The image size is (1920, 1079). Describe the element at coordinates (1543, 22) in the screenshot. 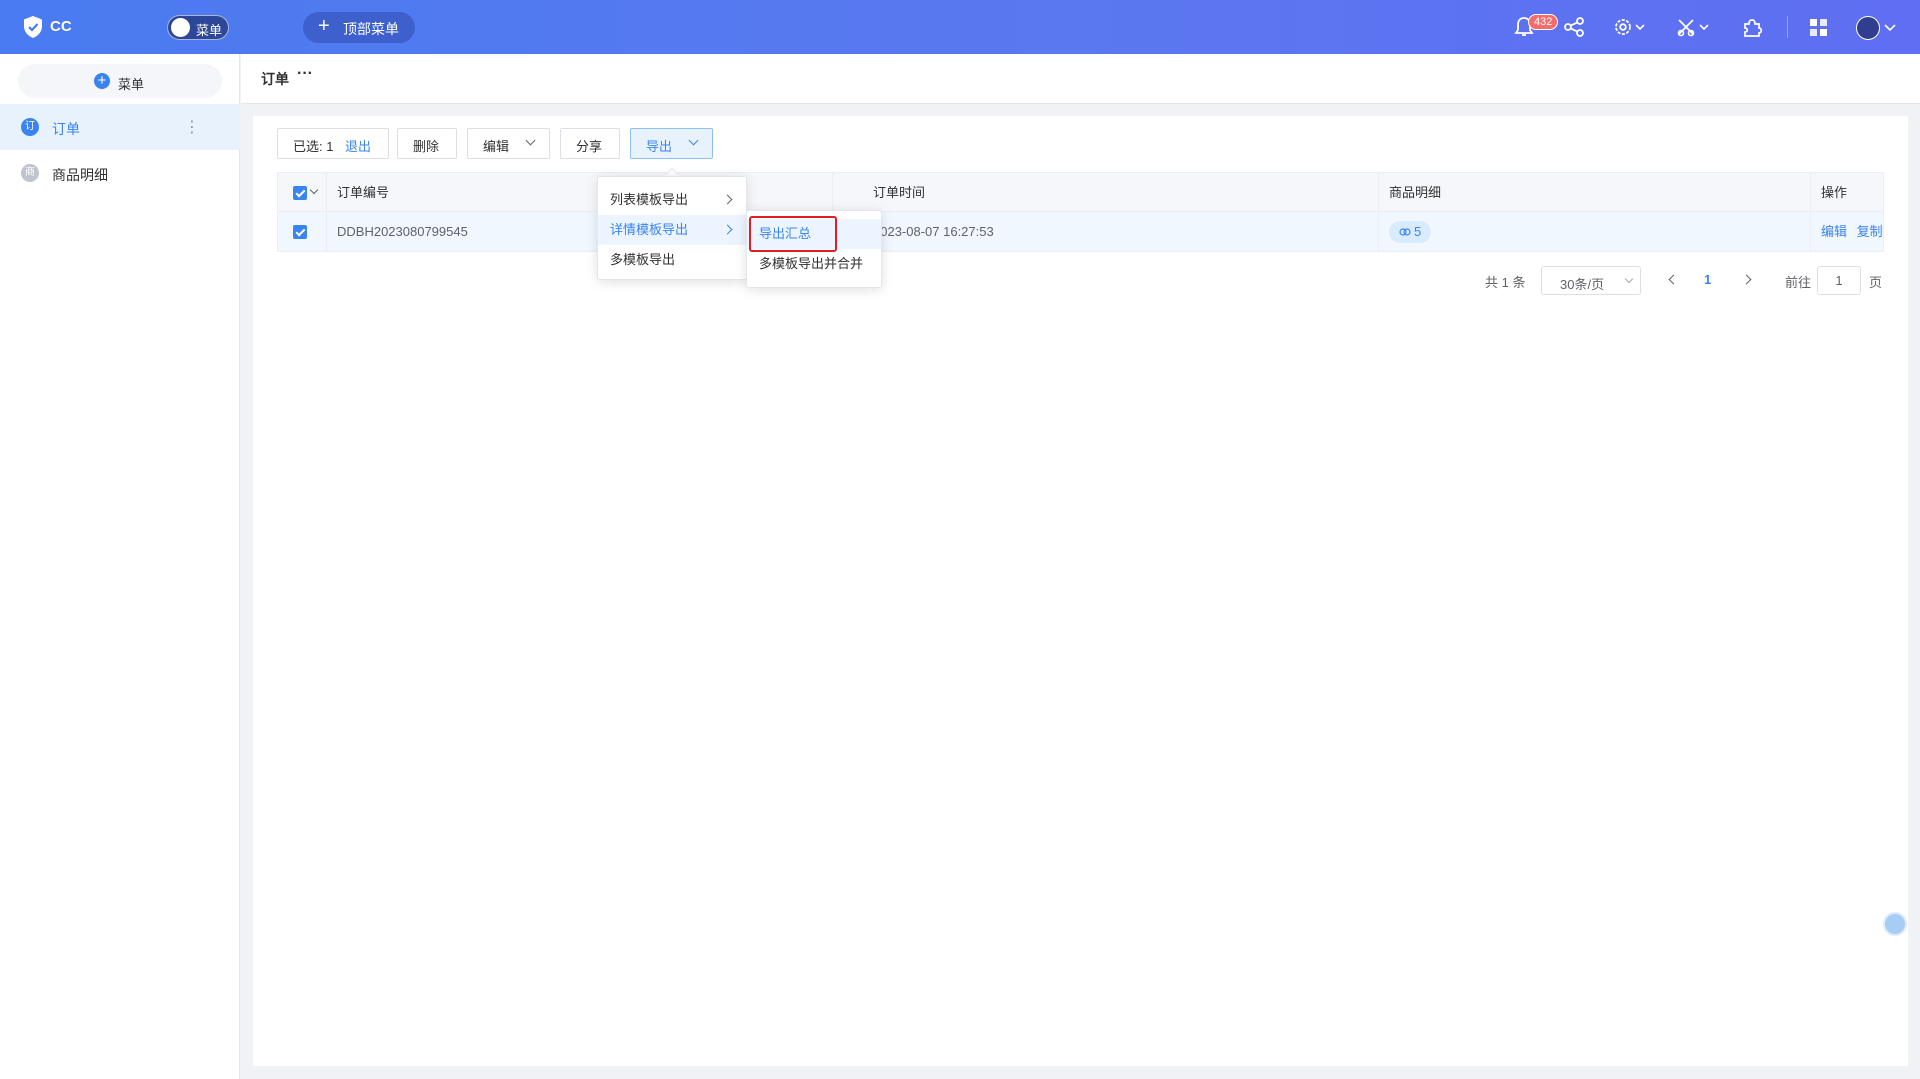

I see `notification-badge: 432` at that location.